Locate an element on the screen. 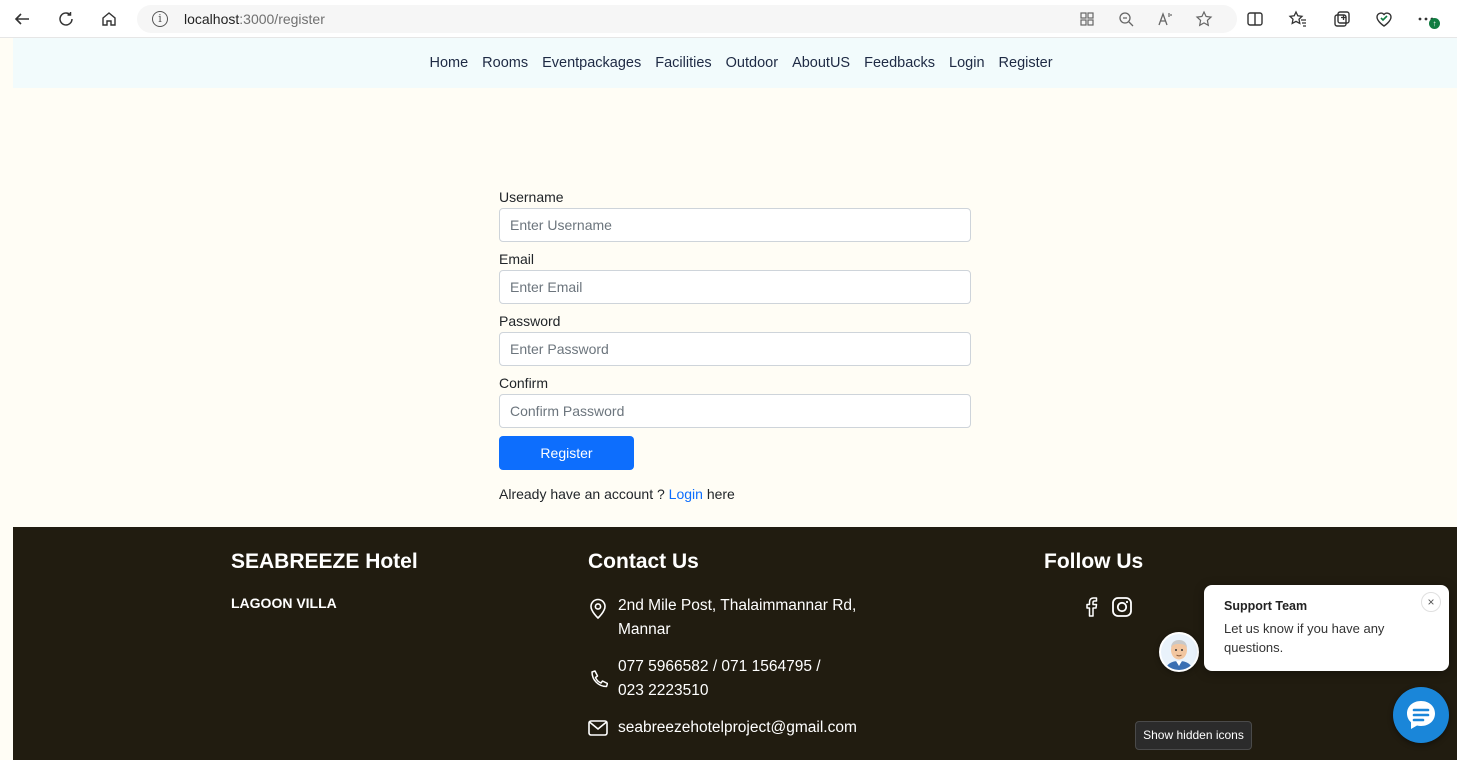 This screenshot has width=1457, height=760. password-input is located at coordinates (735, 349).